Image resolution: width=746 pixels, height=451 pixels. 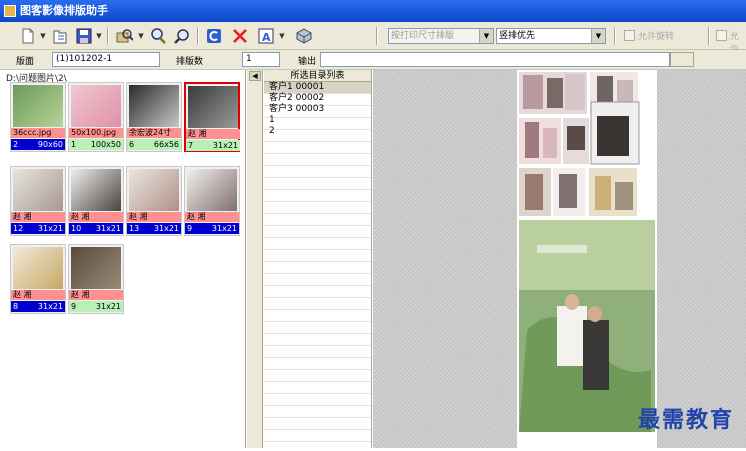 I want to click on page-field: (1)101202-1, so click(x=106, y=59).